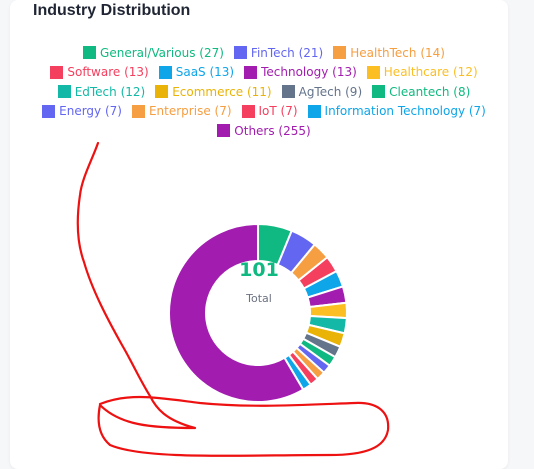  Describe the element at coordinates (258, 312) in the screenshot. I see `donut-chart` at that location.